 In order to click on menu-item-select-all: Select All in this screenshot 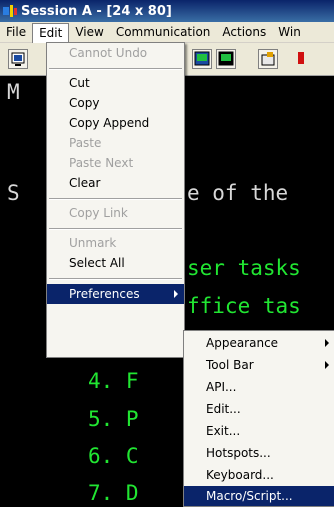, I will do `click(115, 263)`.